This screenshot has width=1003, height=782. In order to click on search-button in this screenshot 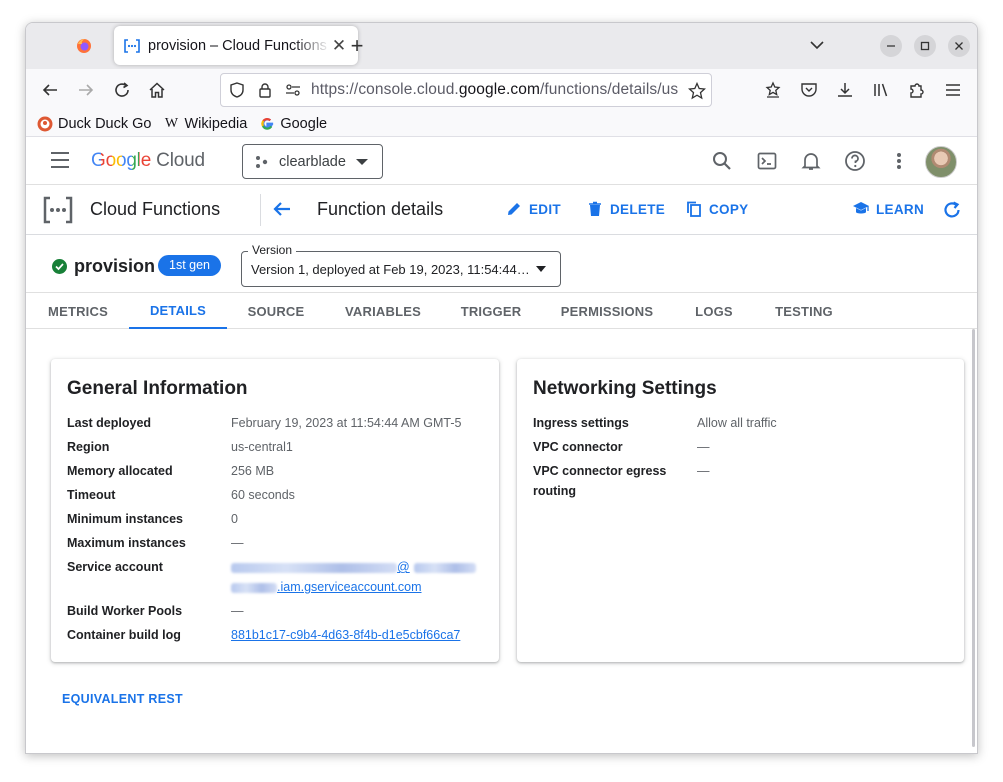, I will do `click(722, 161)`.